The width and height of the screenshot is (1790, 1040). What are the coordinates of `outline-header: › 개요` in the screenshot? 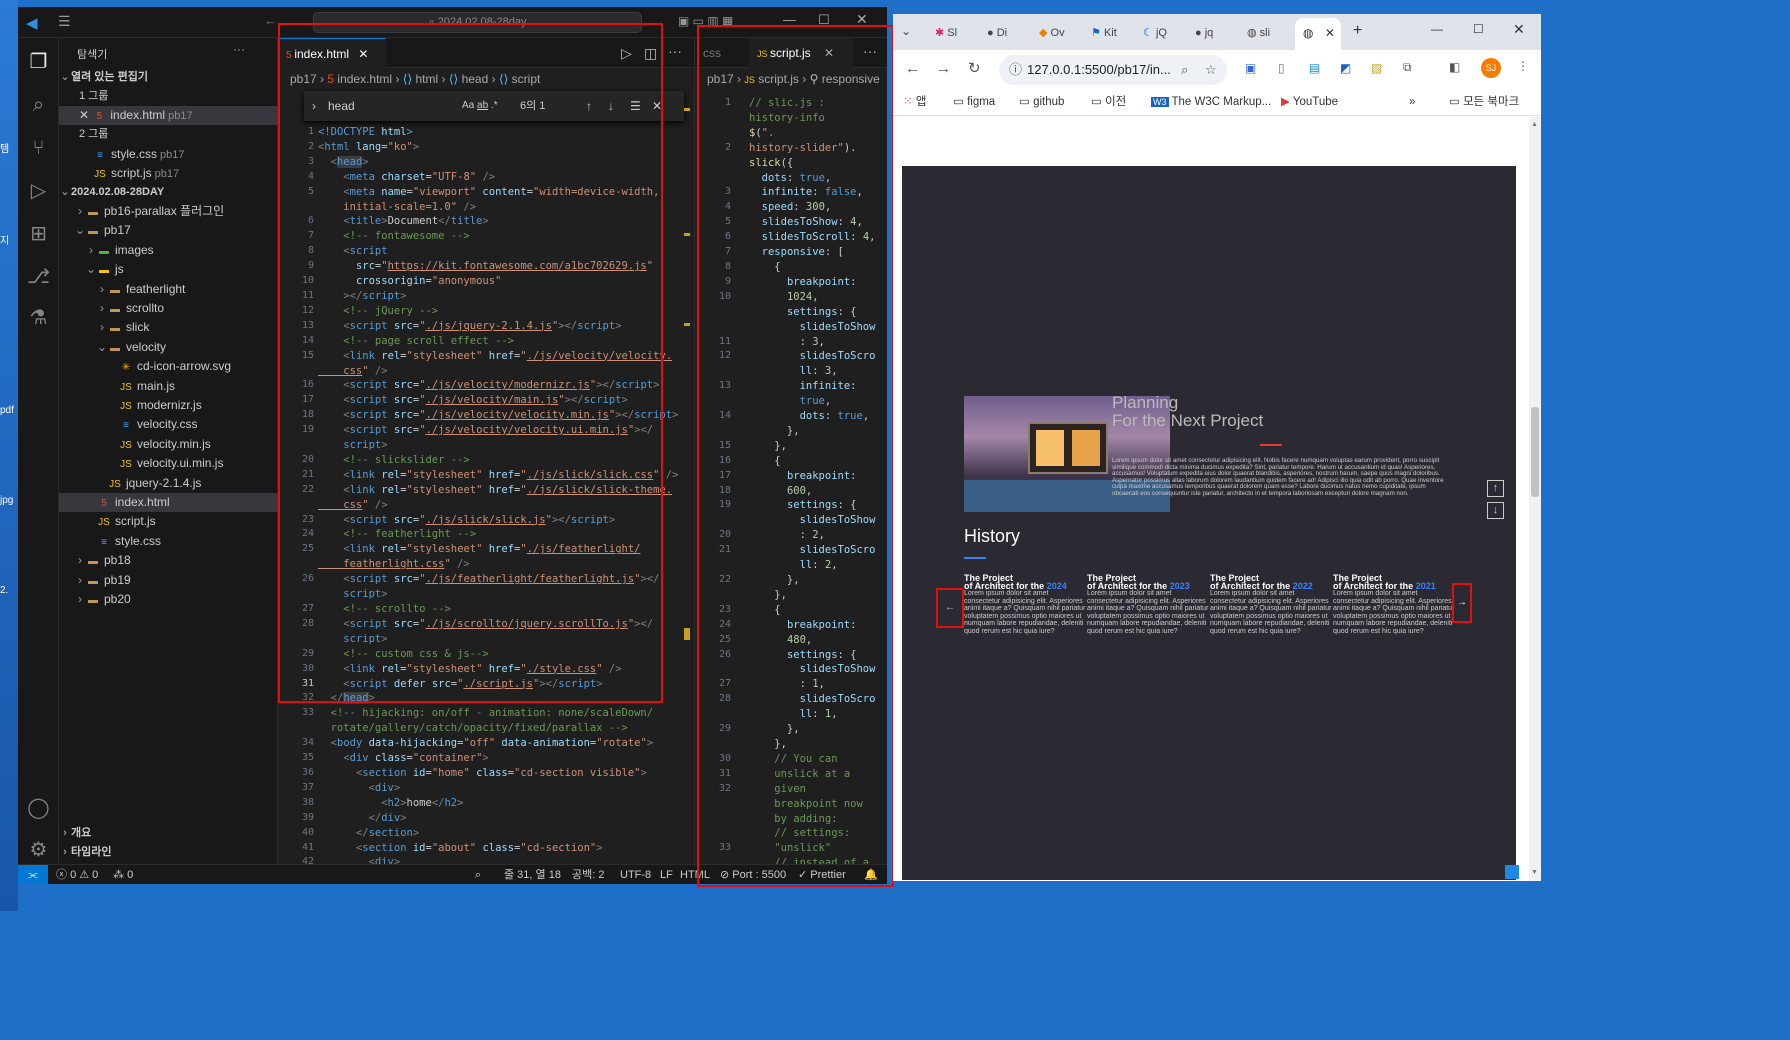 It's located at (168, 833).